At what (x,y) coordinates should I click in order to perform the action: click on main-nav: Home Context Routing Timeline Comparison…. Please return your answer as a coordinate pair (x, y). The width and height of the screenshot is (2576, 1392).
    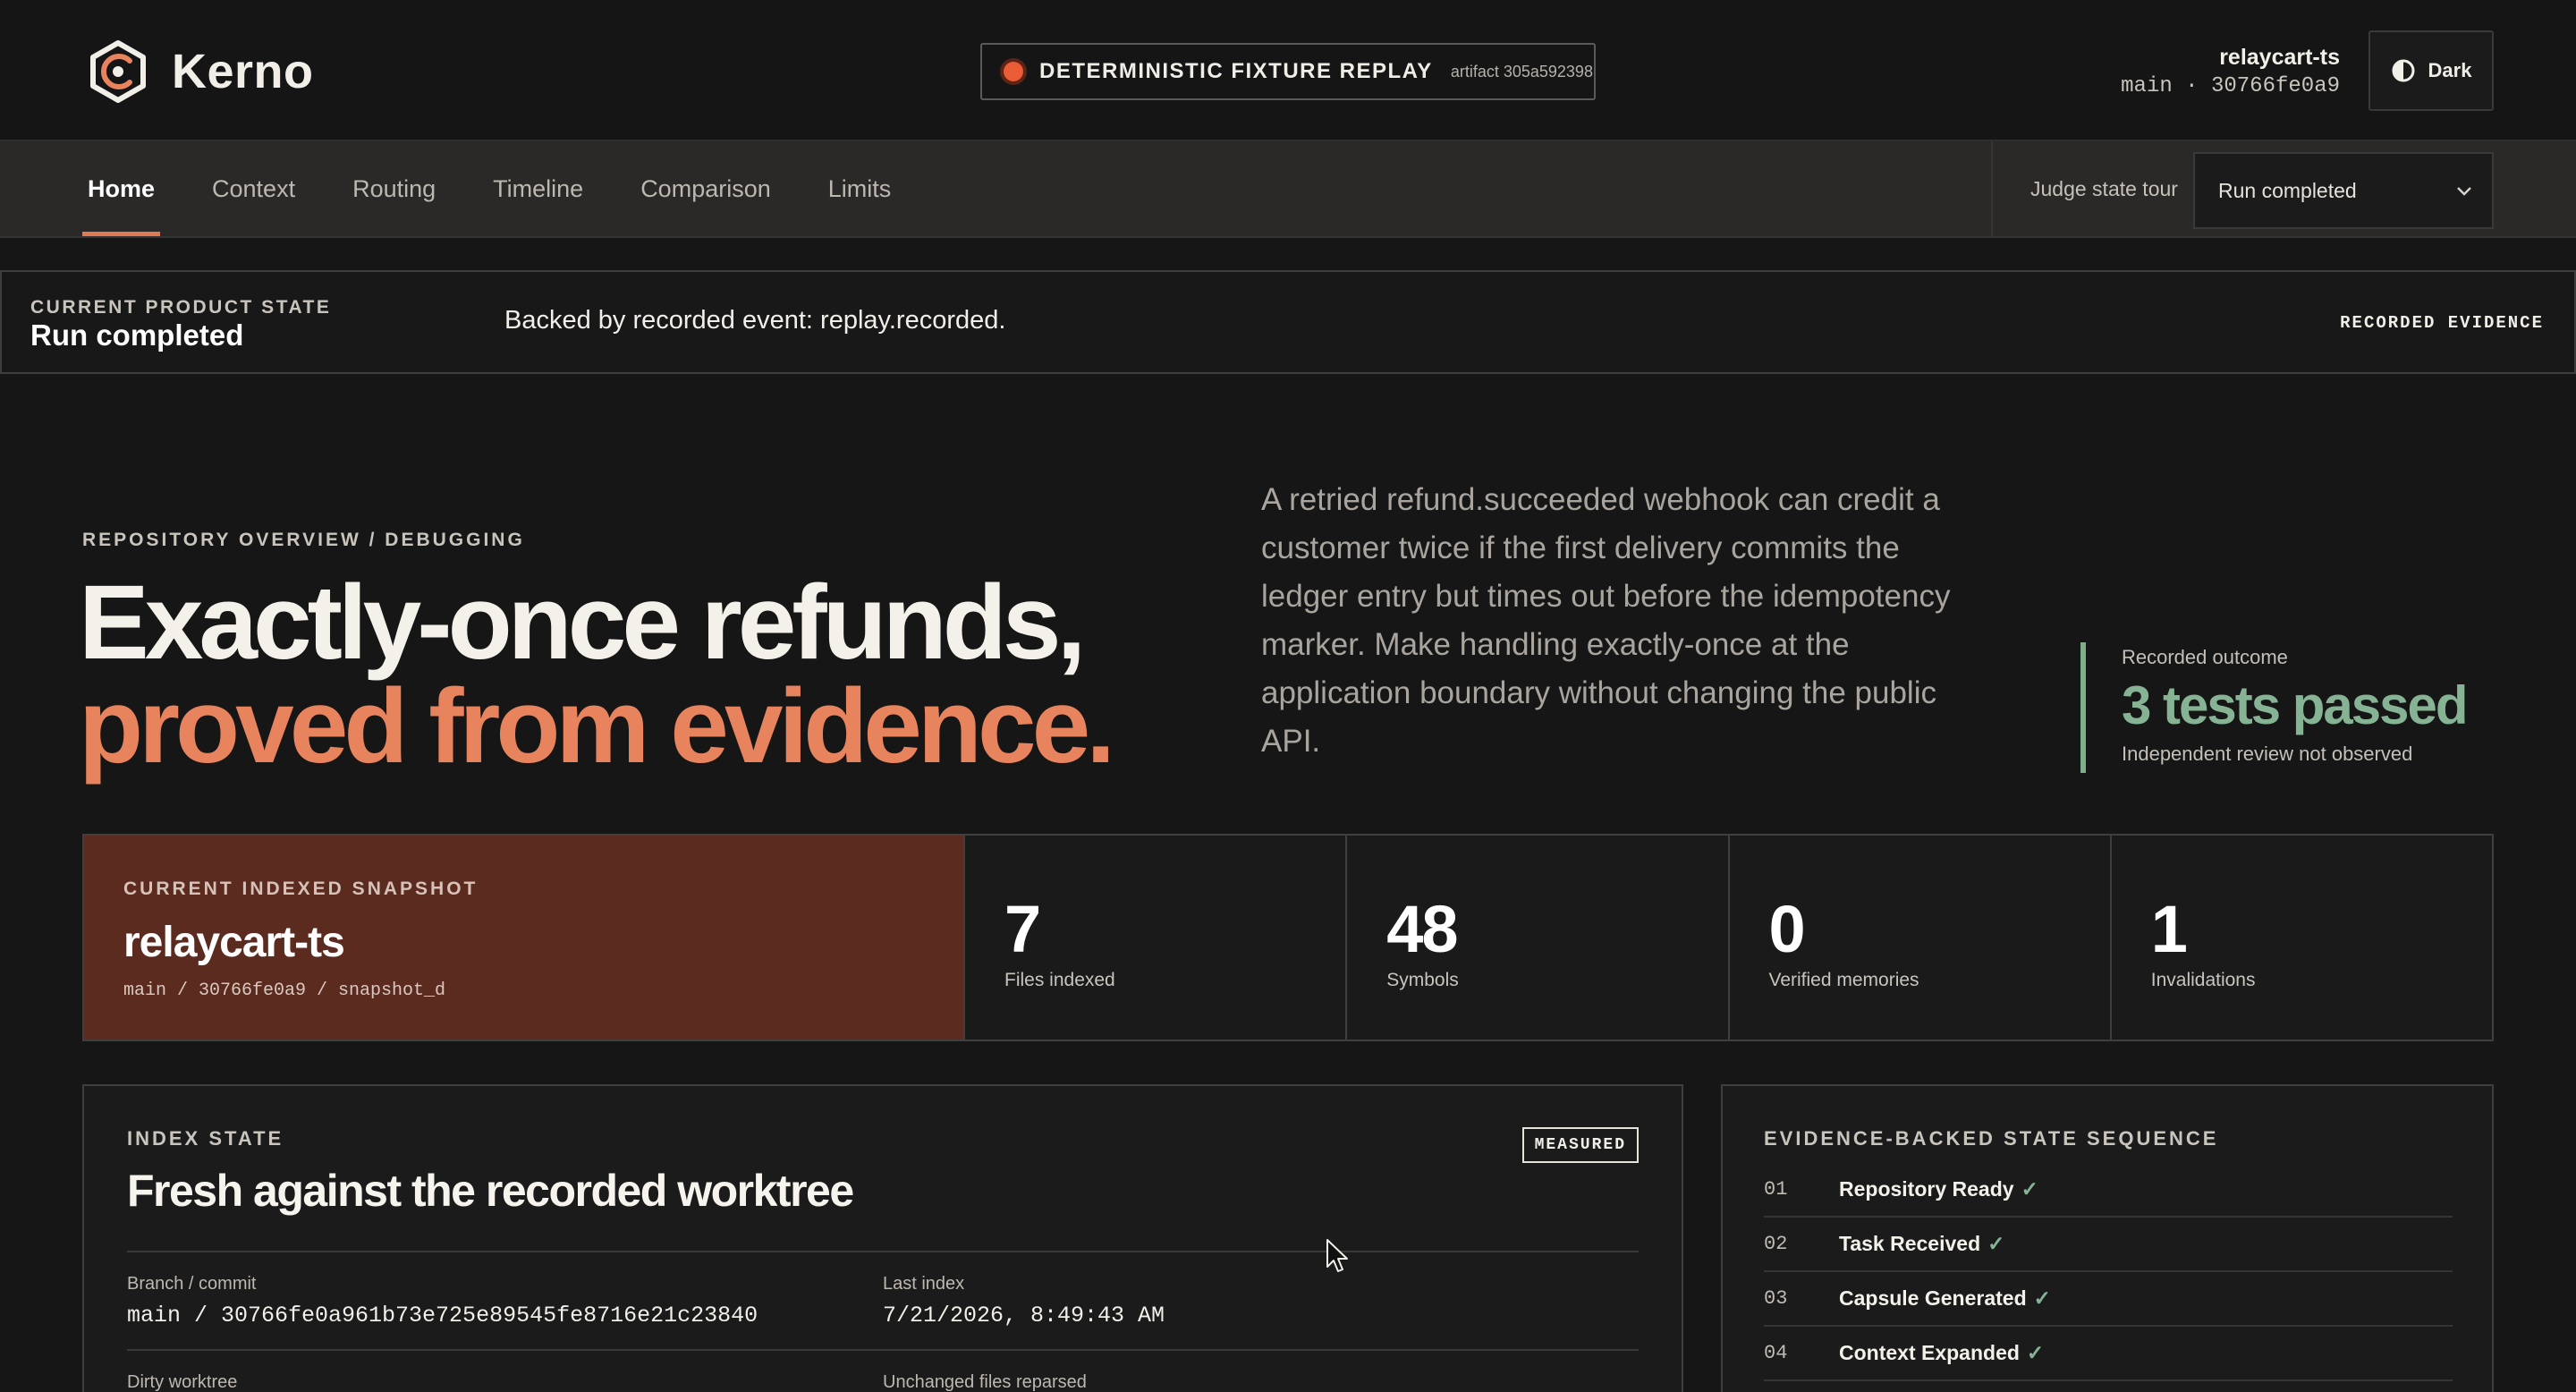
    Looking at the image, I should click on (1288, 189).